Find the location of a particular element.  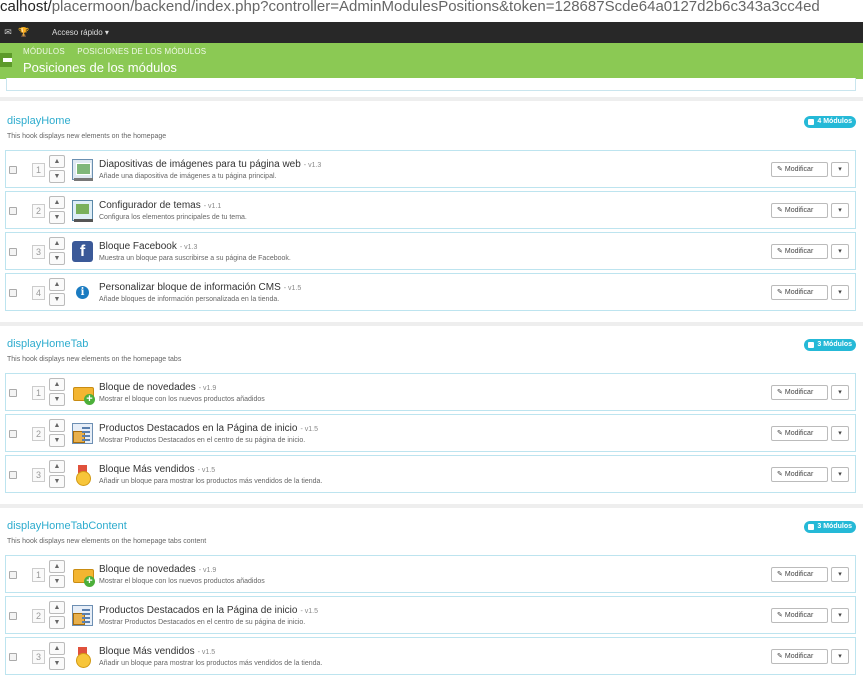

breadcrumb-modules: MÓDULOS is located at coordinates (44, 51).